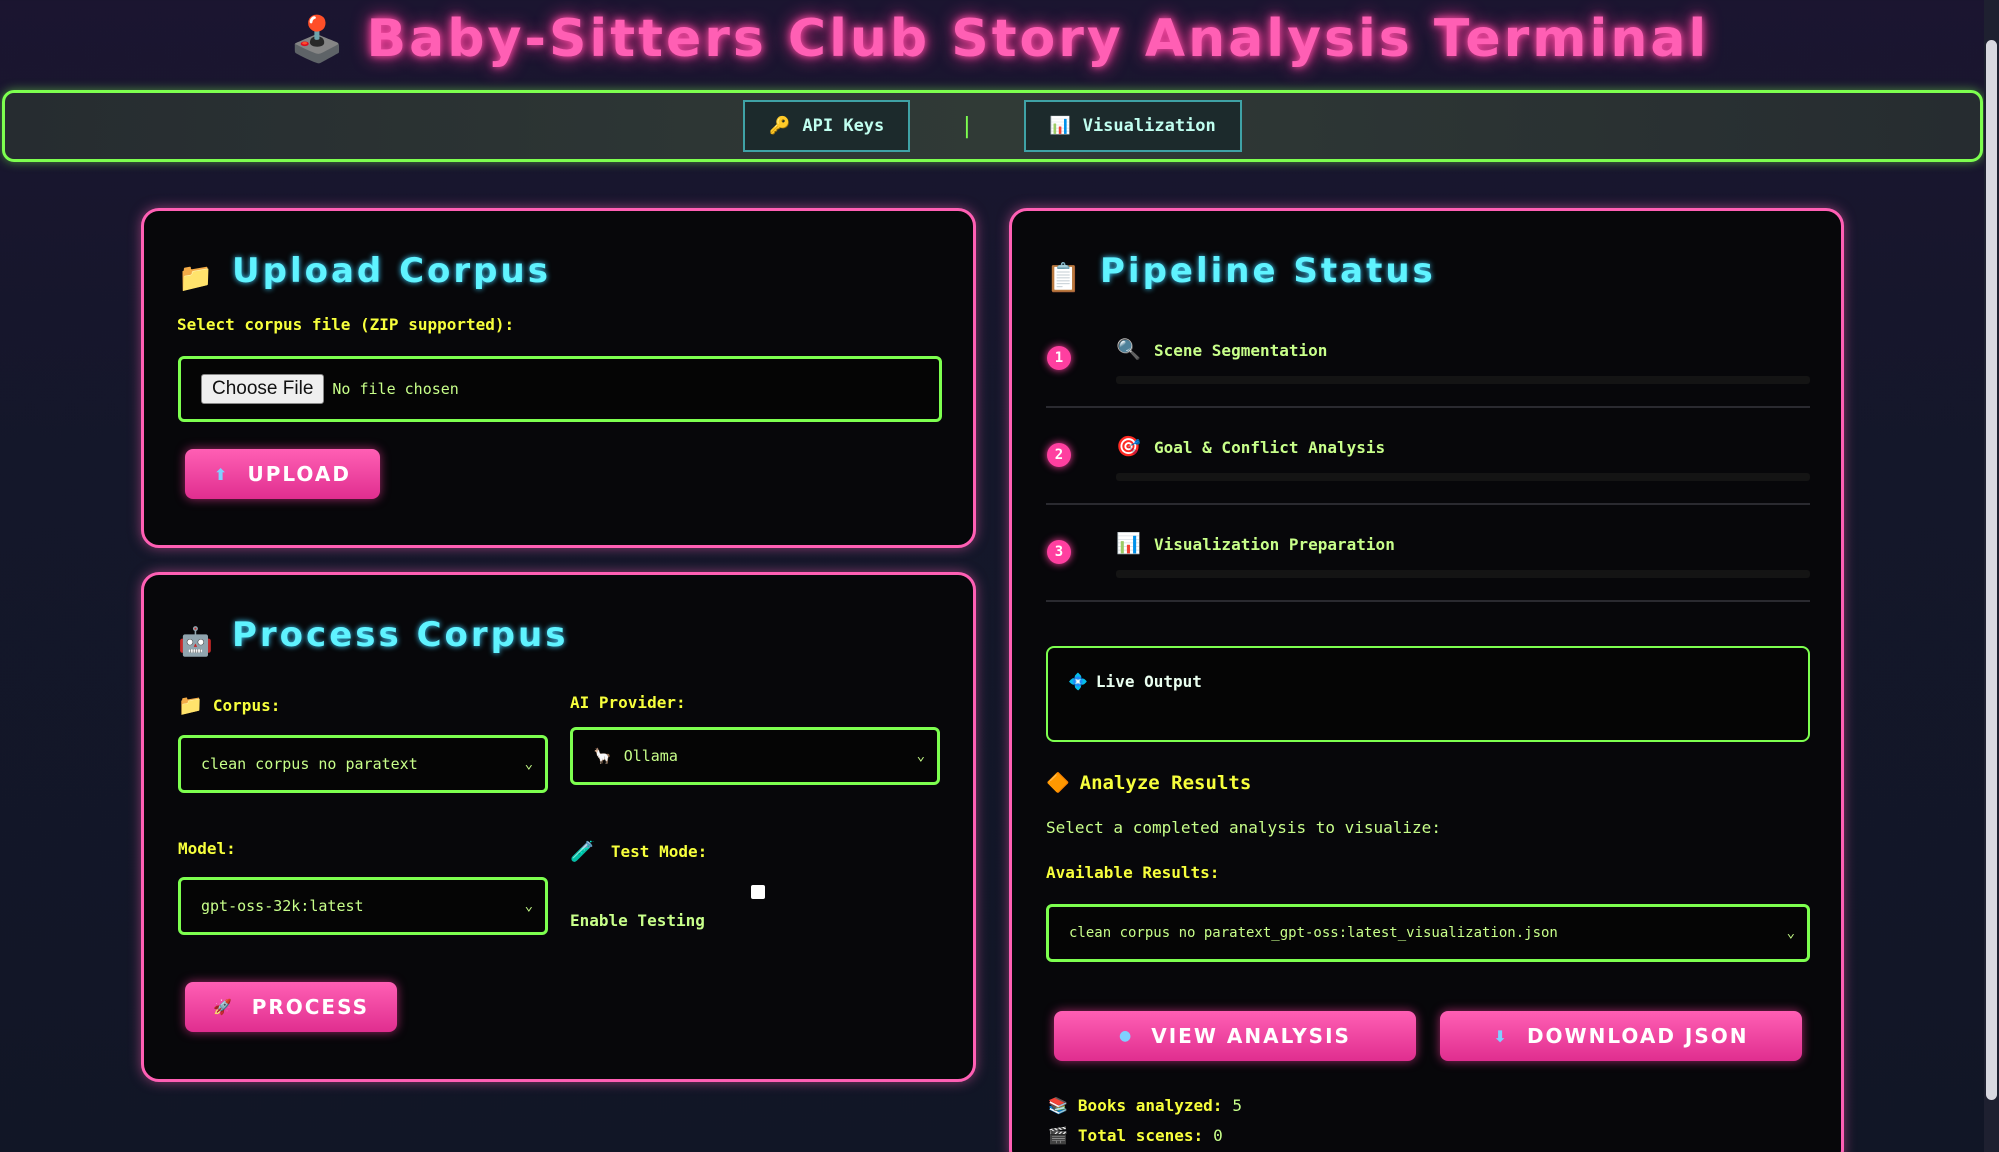  I want to click on corpus-label-text: Corpus:, so click(246, 705).